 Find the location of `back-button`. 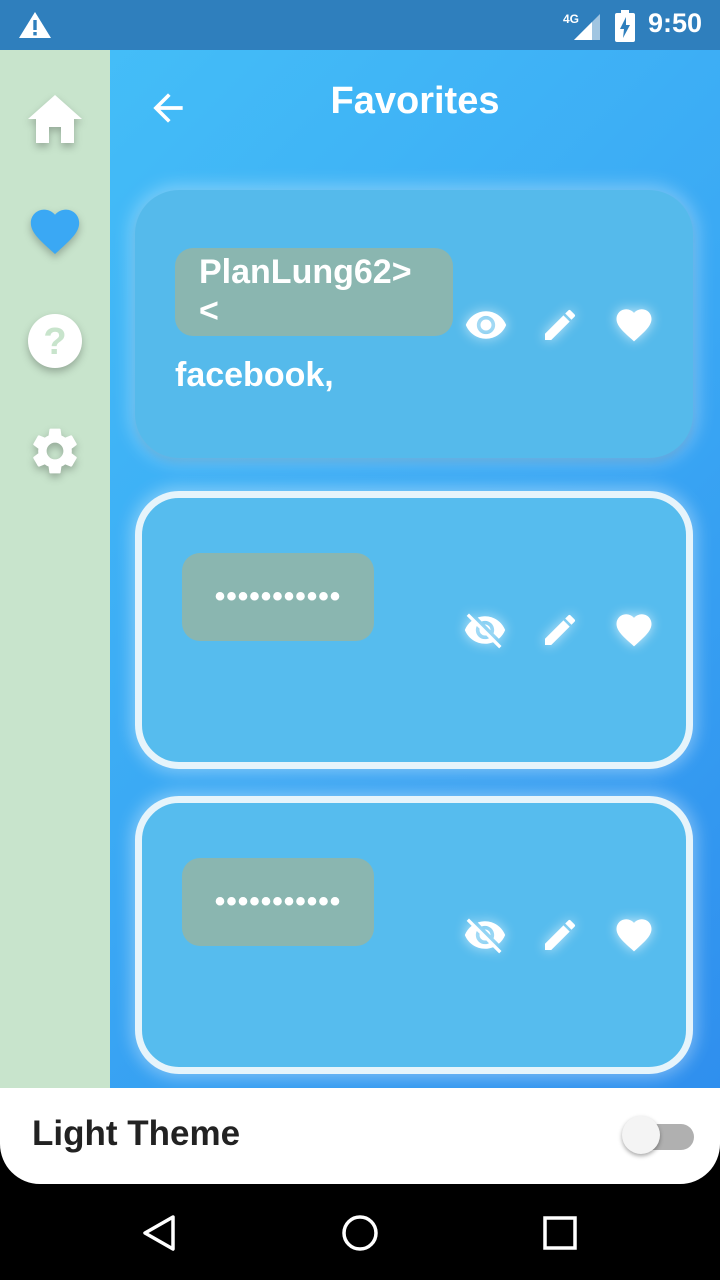

back-button is located at coordinates (168, 108).